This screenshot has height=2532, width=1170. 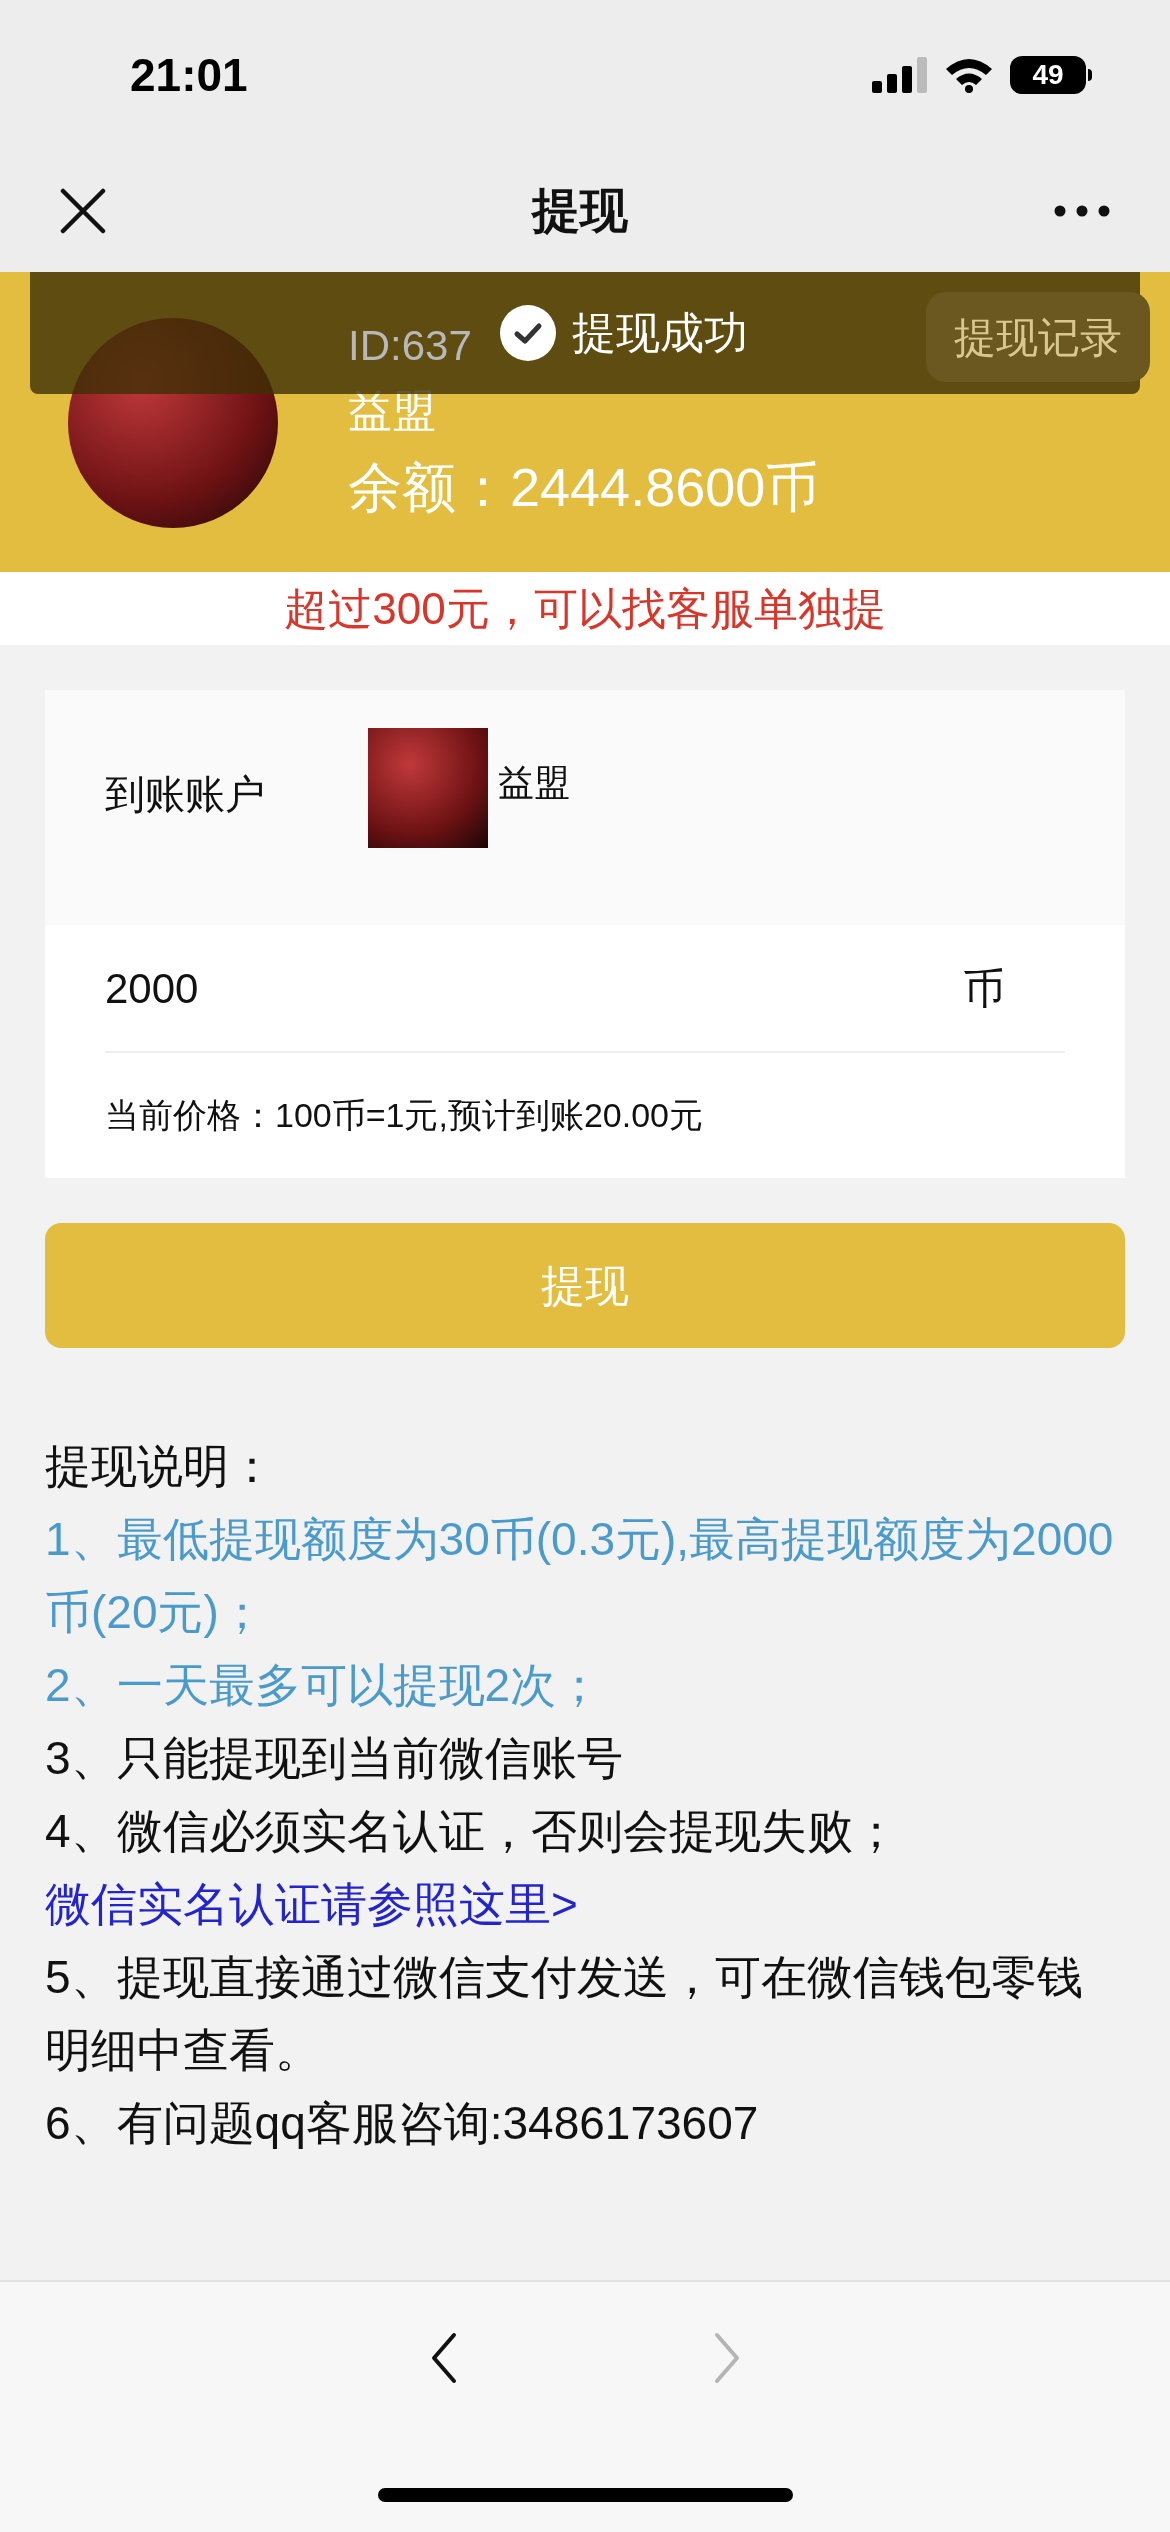 What do you see at coordinates (185, 794) in the screenshot?
I see `account-label: 到账账户` at bounding box center [185, 794].